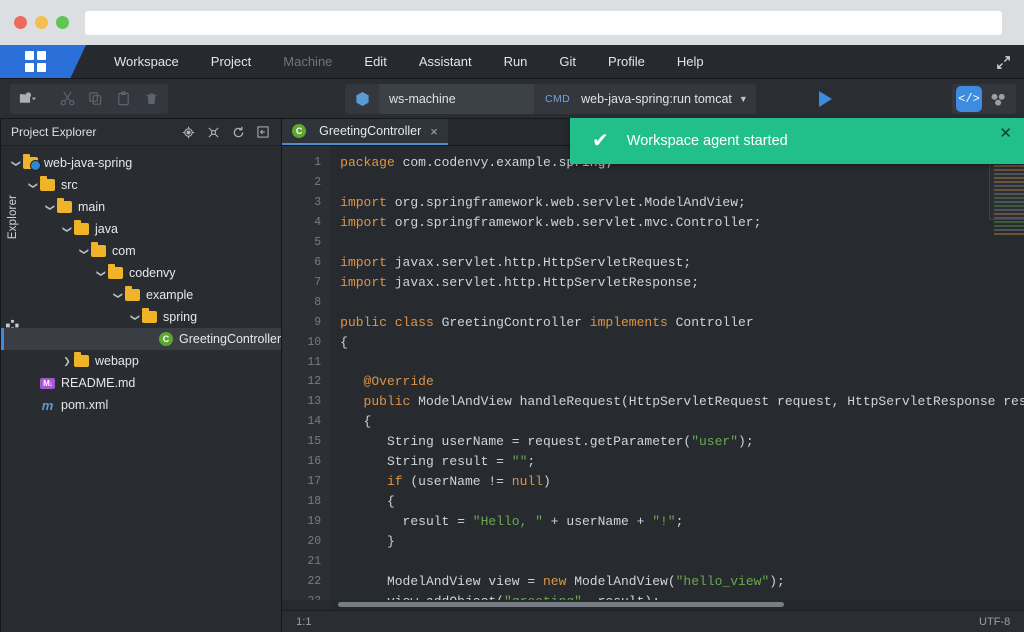  I want to click on java-class-icon: C, so click(299, 131).